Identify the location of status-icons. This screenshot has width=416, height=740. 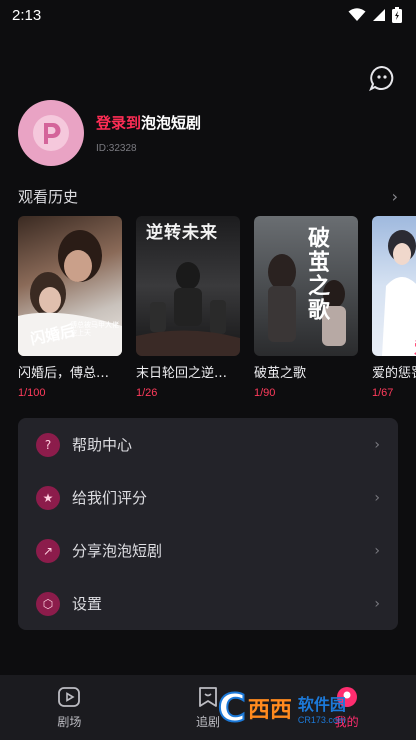
(375, 15).